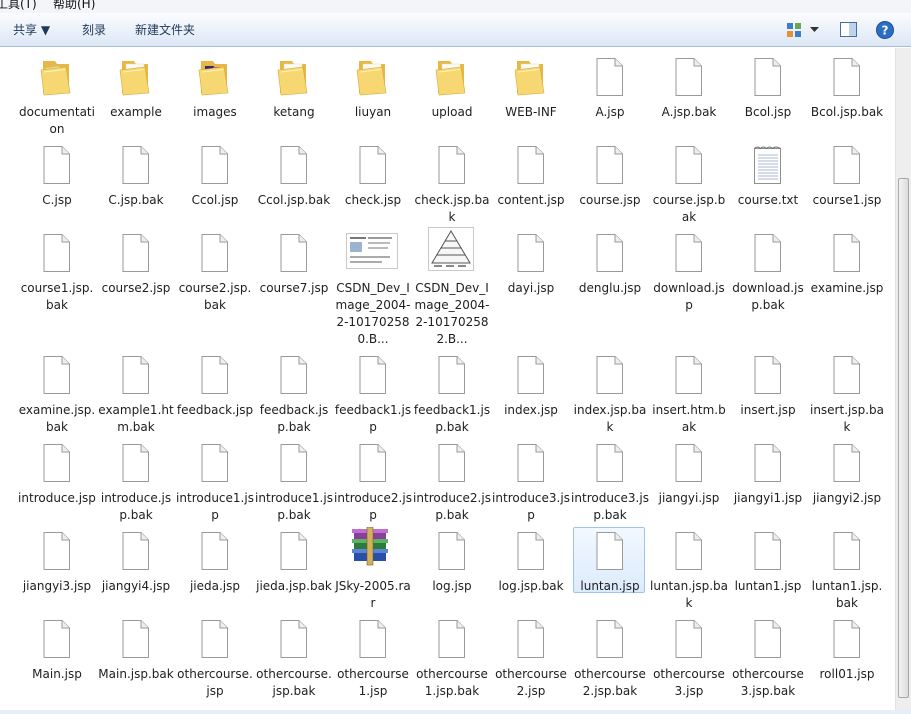 This screenshot has width=911, height=714. I want to click on item-label: jieda.jsp.bak, so click(294, 586).